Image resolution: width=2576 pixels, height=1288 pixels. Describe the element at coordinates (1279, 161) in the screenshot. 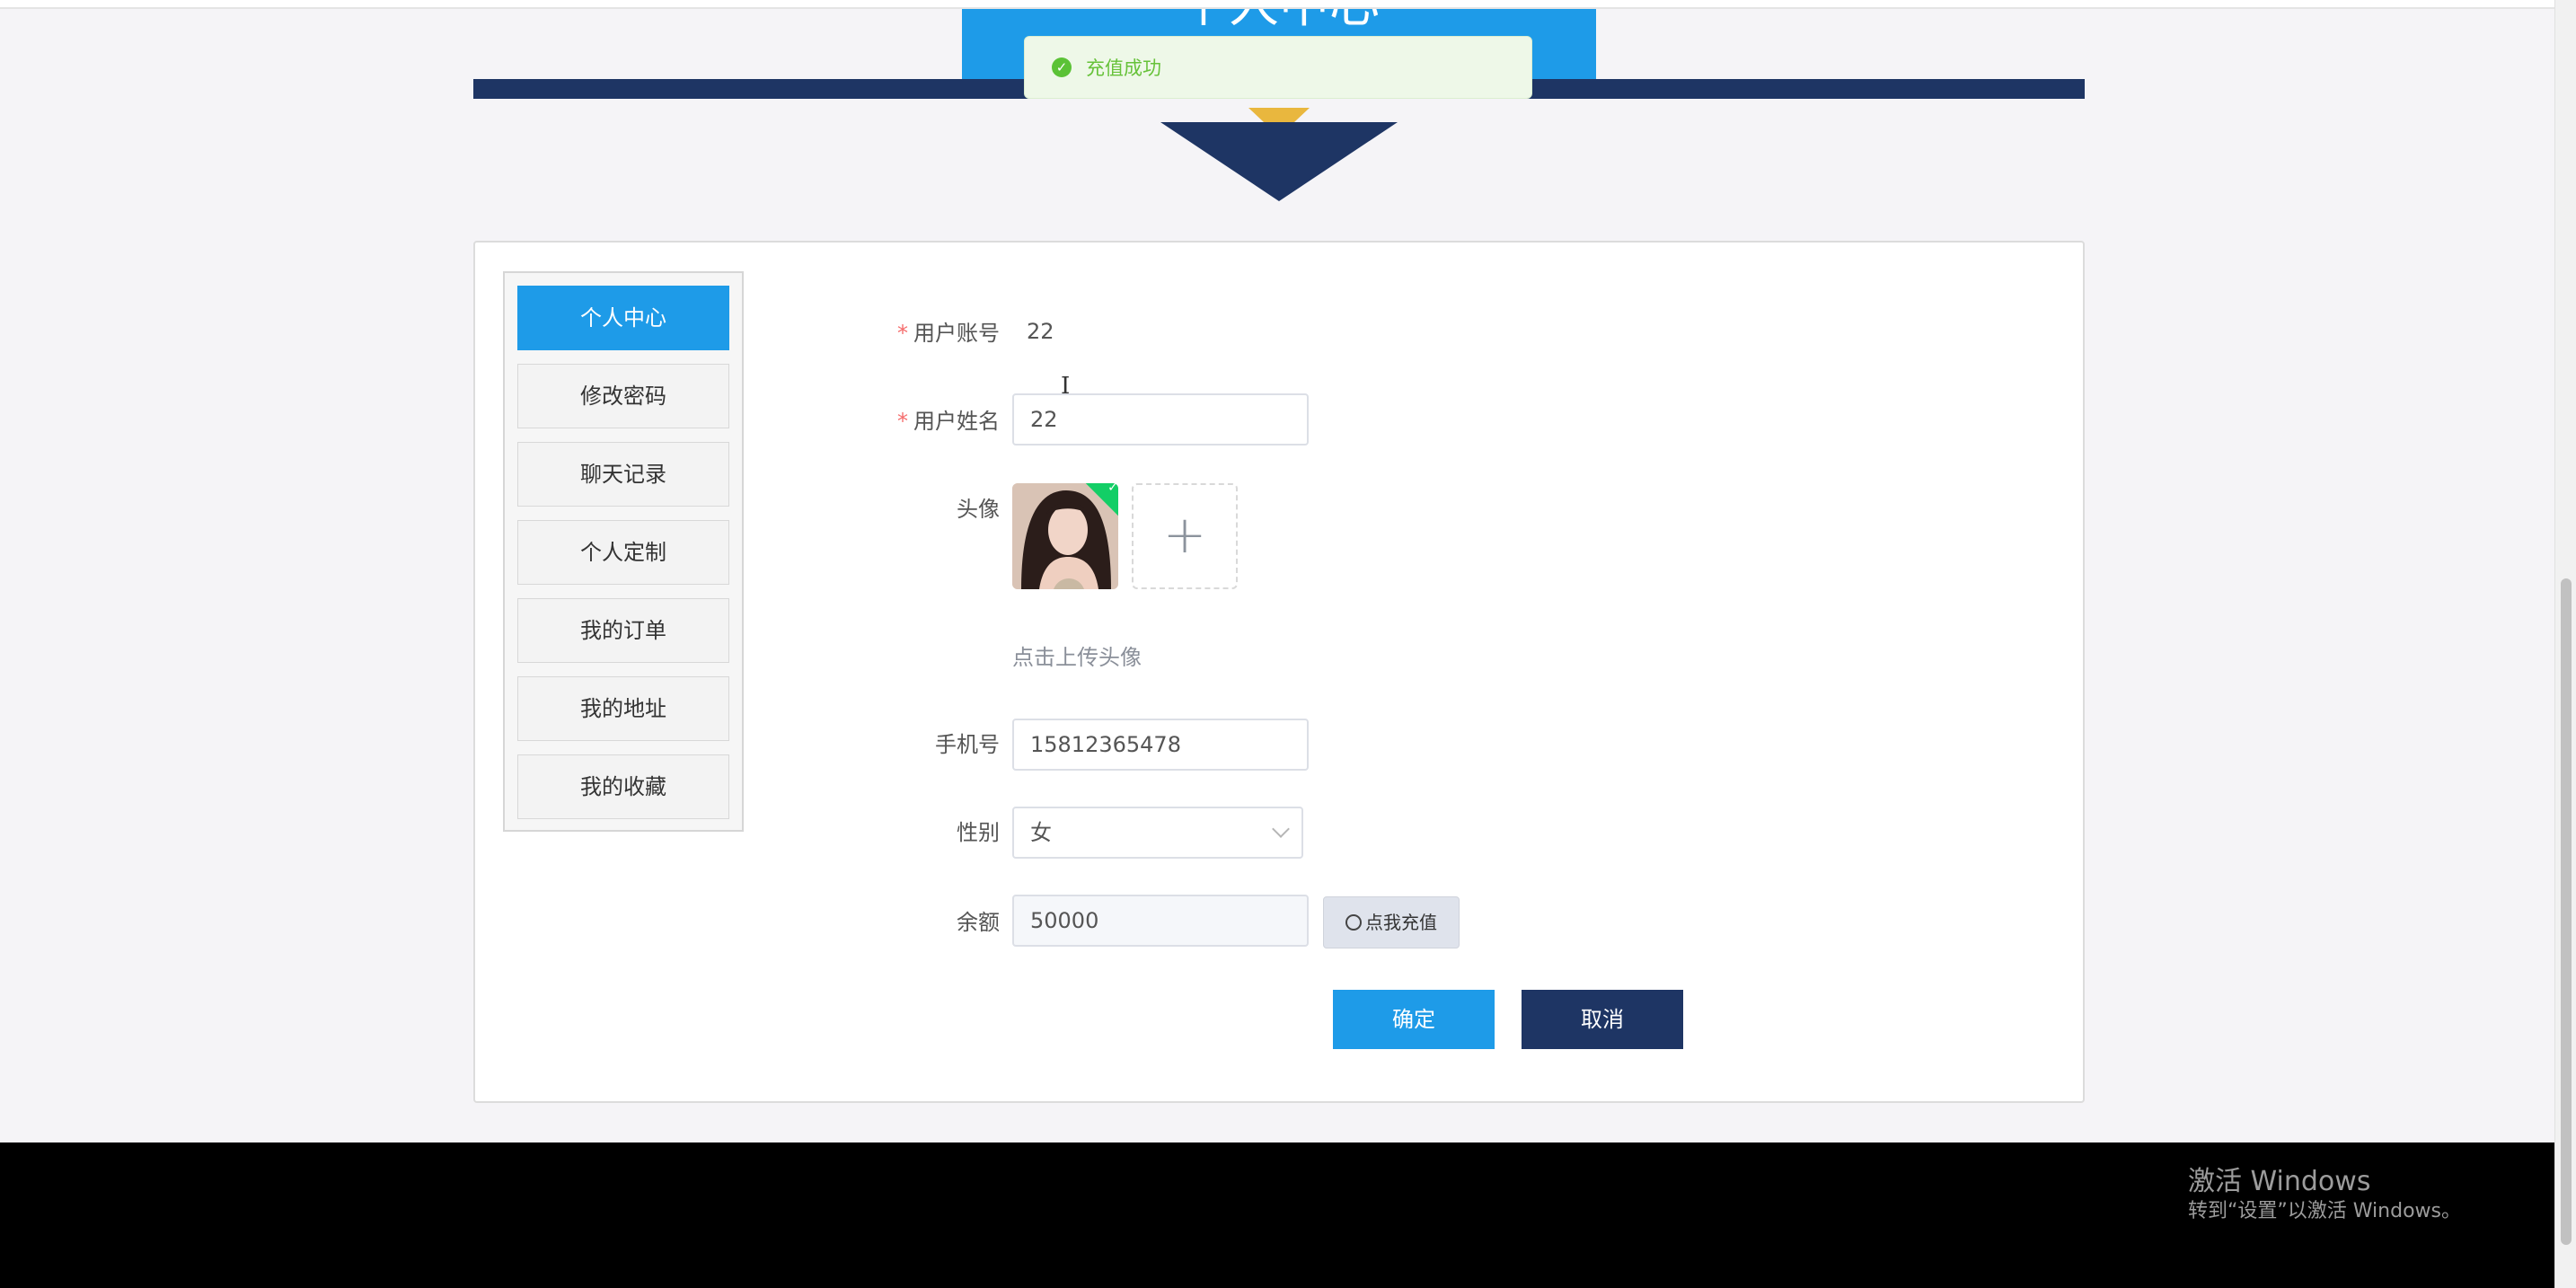

I see `navy-triangle-decoration` at that location.